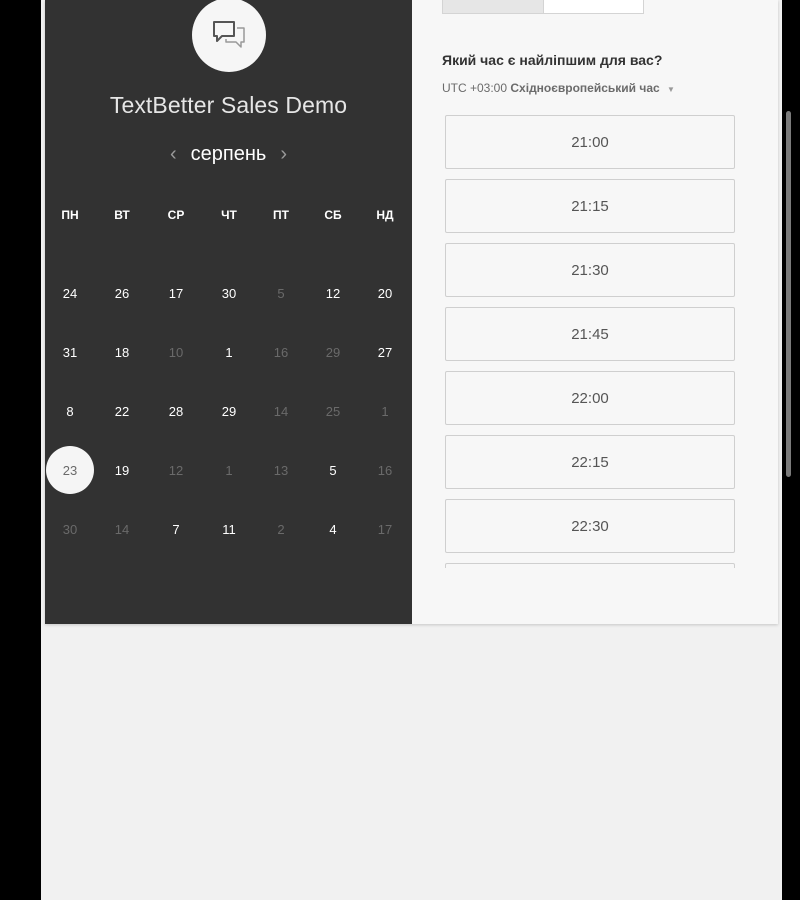  I want to click on view-tabs, so click(543, 7).